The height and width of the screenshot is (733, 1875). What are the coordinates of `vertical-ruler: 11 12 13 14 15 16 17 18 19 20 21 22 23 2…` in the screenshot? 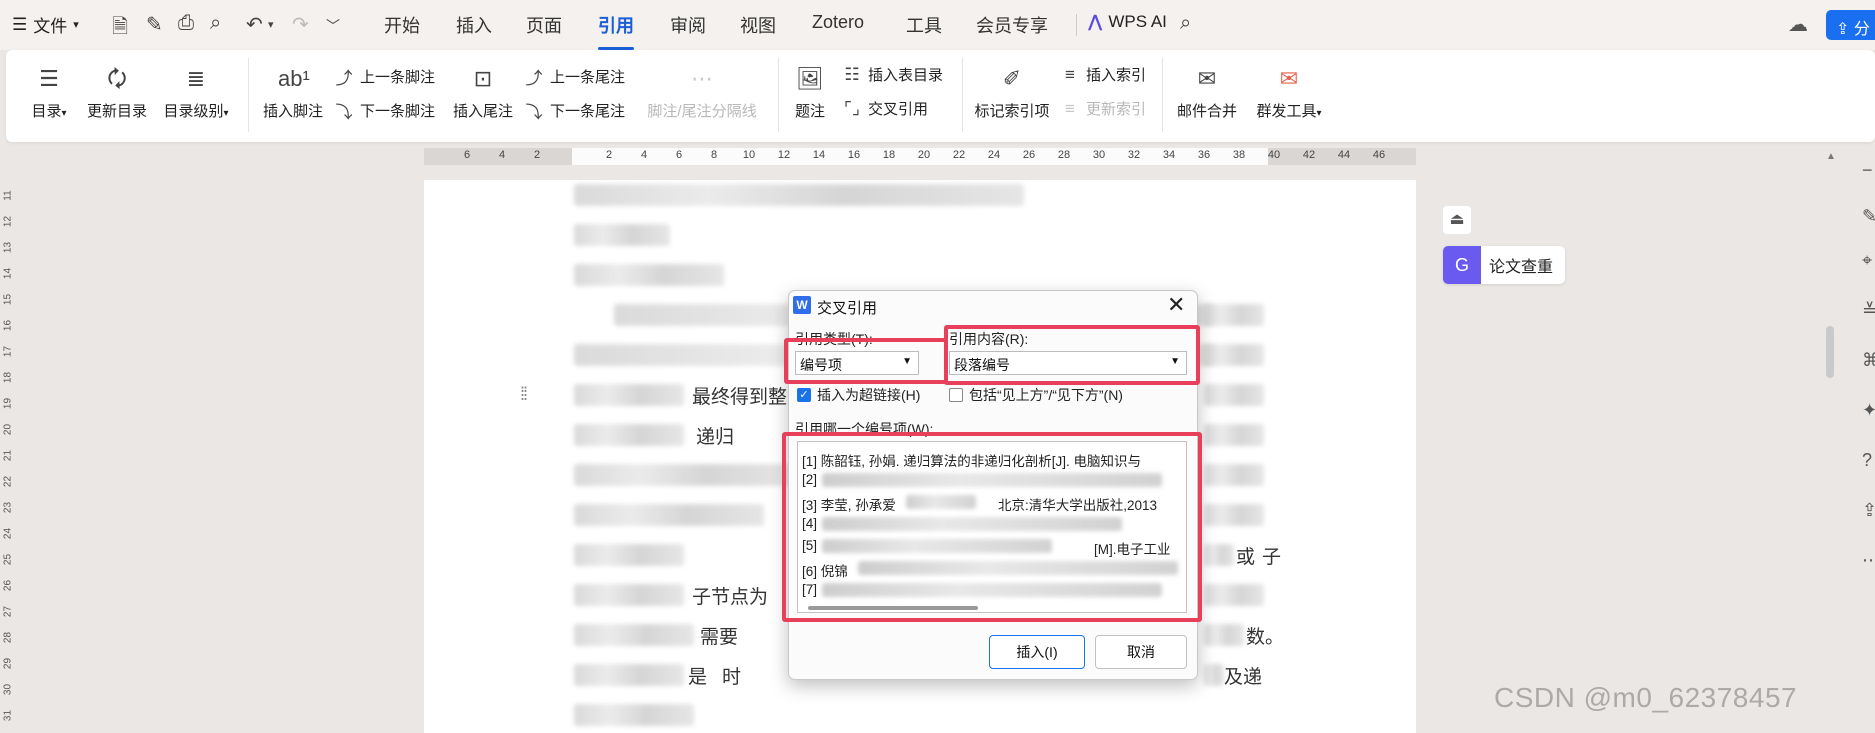 It's located at (7, 441).